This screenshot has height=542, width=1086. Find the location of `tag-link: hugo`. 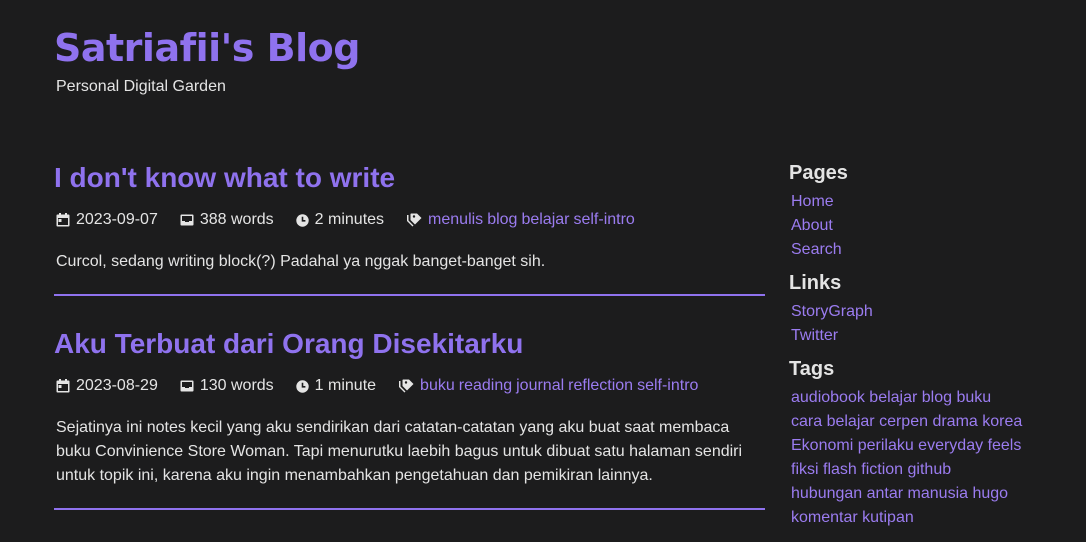

tag-link: hugo is located at coordinates (990, 493).